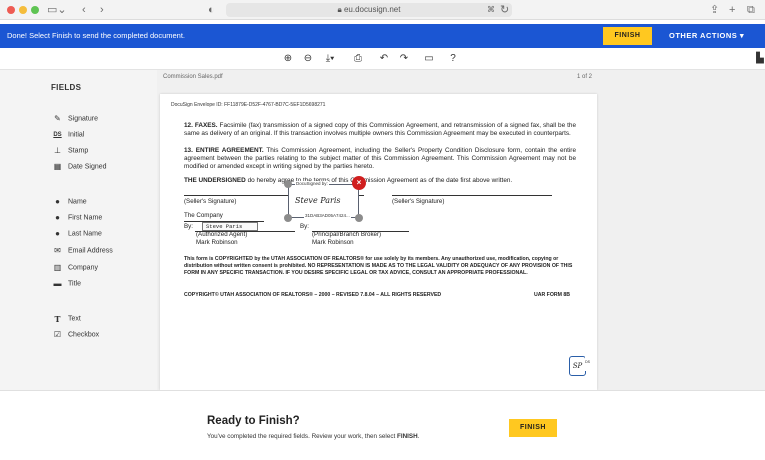  What do you see at coordinates (68, 135) in the screenshot?
I see `field-initial: DS Initial` at bounding box center [68, 135].